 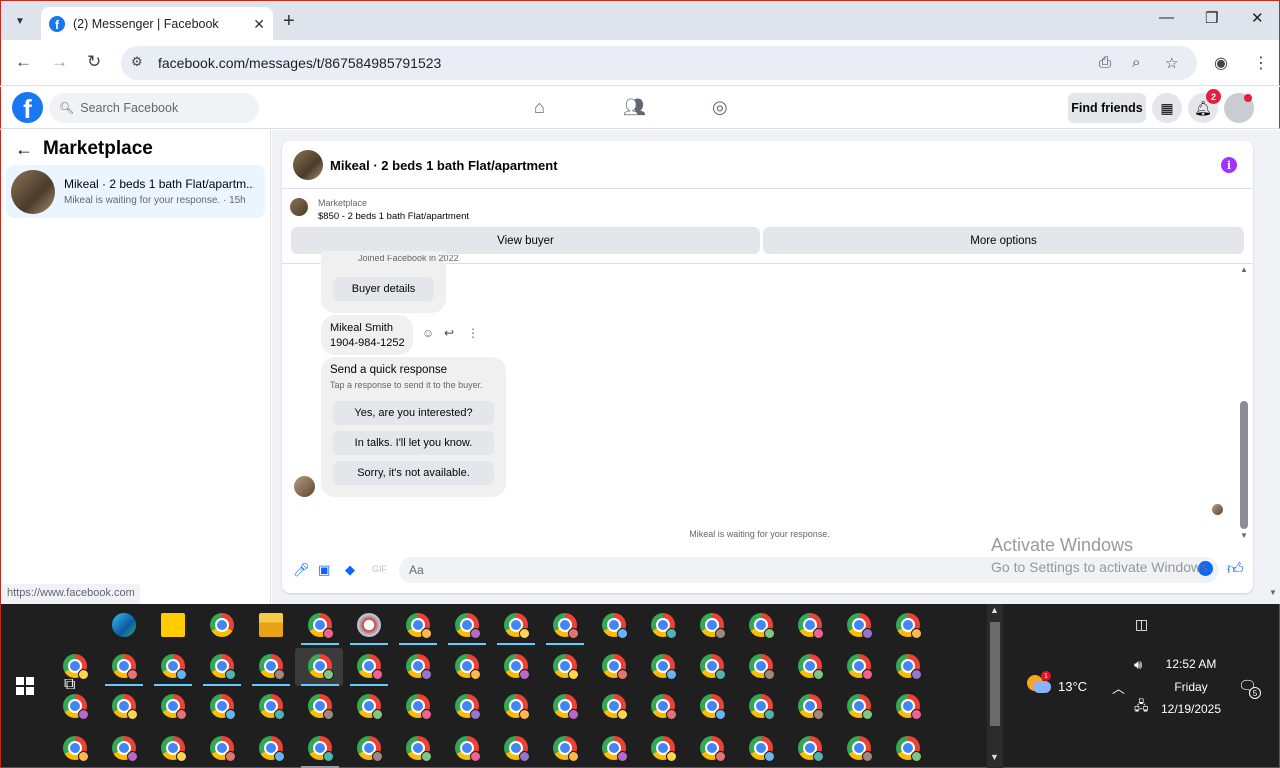 I want to click on chat-title: Mikeal · 2 beds 1 bath Flat/apartment, so click(x=444, y=165).